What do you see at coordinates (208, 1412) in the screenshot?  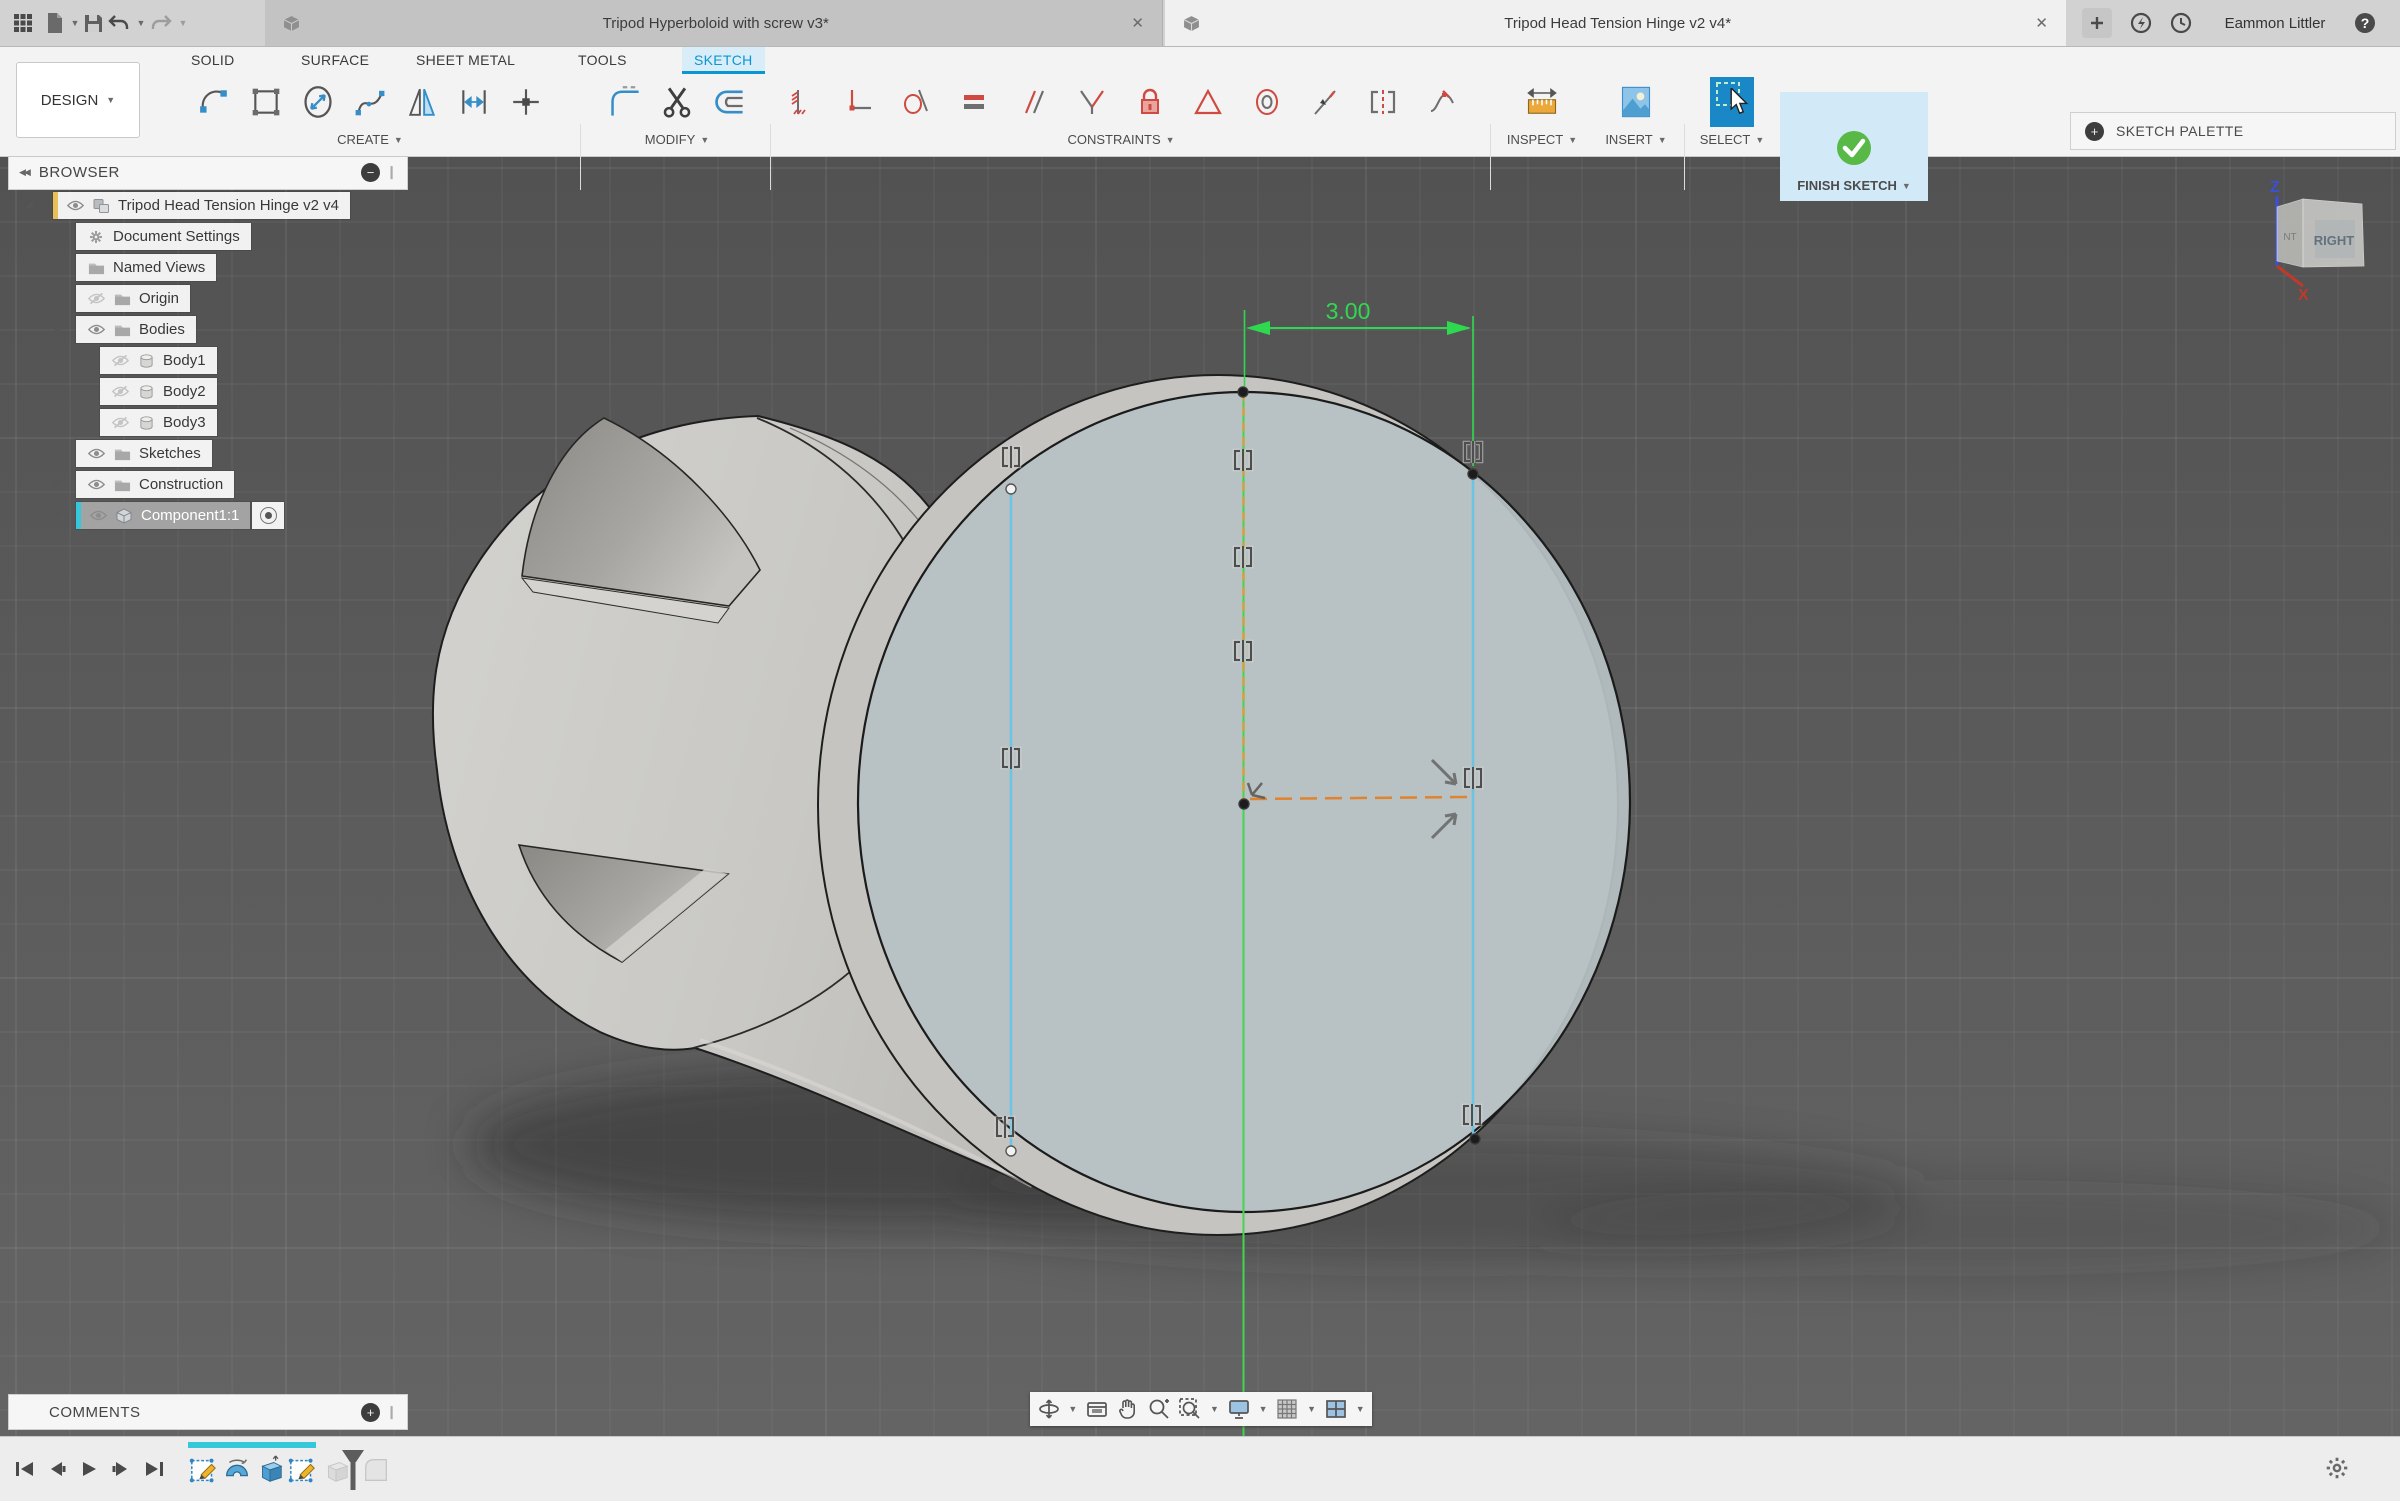 I see `comments-panel-header: COMMENTS + ❙` at bounding box center [208, 1412].